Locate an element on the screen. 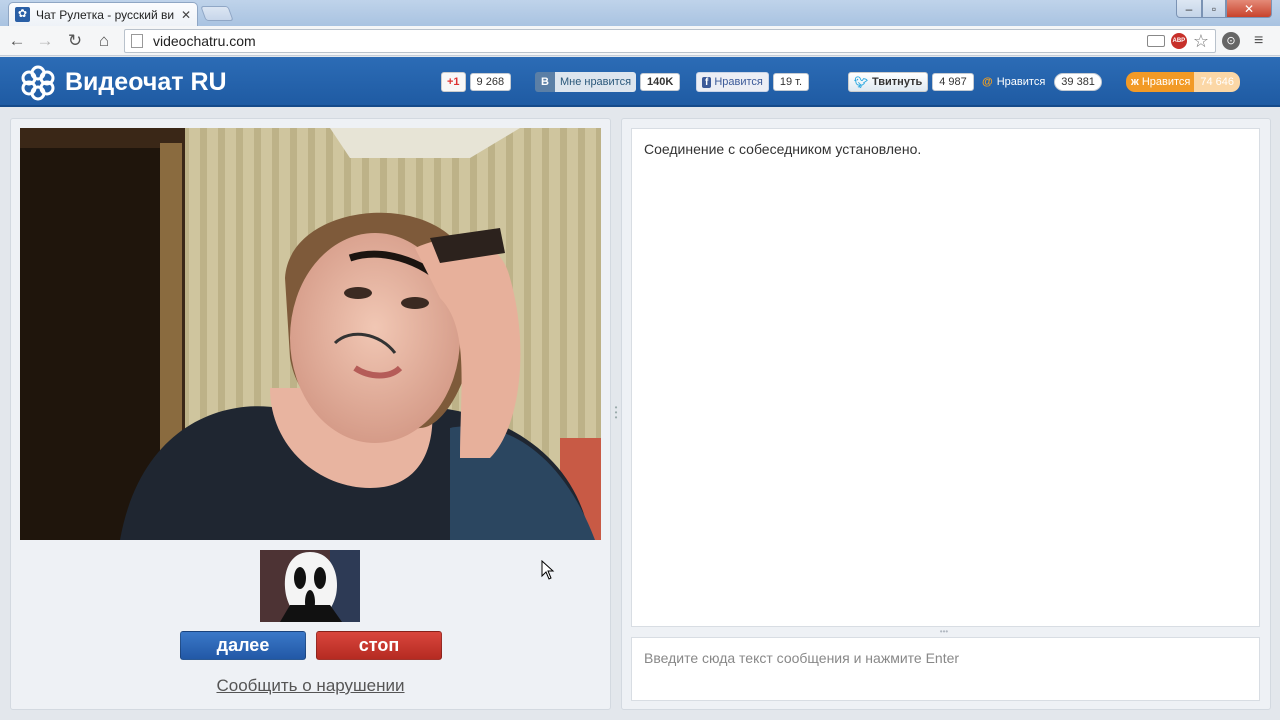 The height and width of the screenshot is (720, 1280). adblock-icon: ABP is located at coordinates (1178, 41).